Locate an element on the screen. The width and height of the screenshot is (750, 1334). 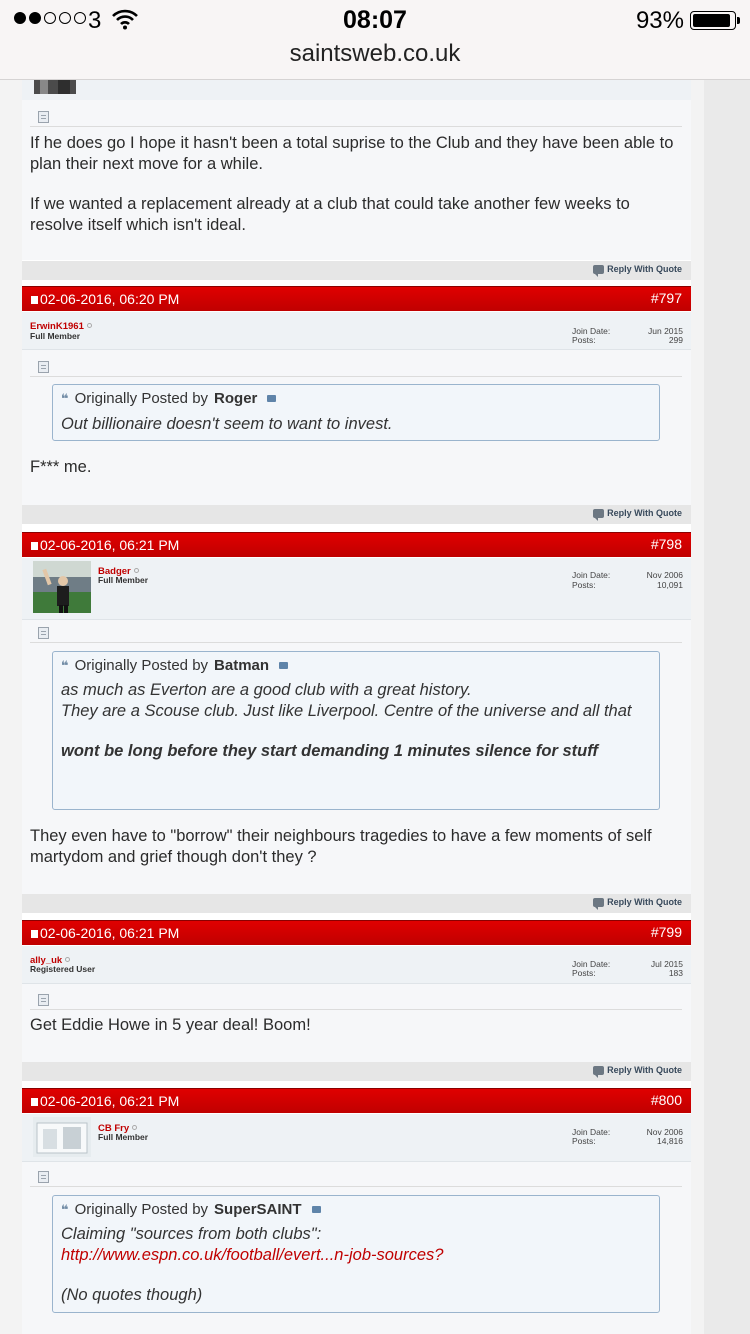
post-header: 02-06-2016, 06:20 PM #797 is located at coordinates (356, 298).